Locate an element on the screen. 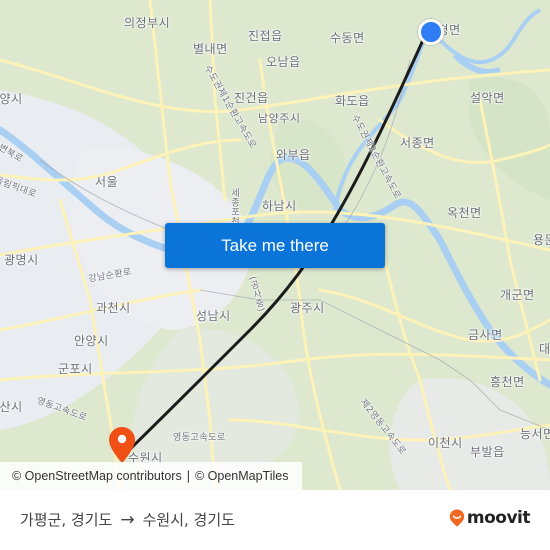  map-label: 과천시 is located at coordinates (113, 308).